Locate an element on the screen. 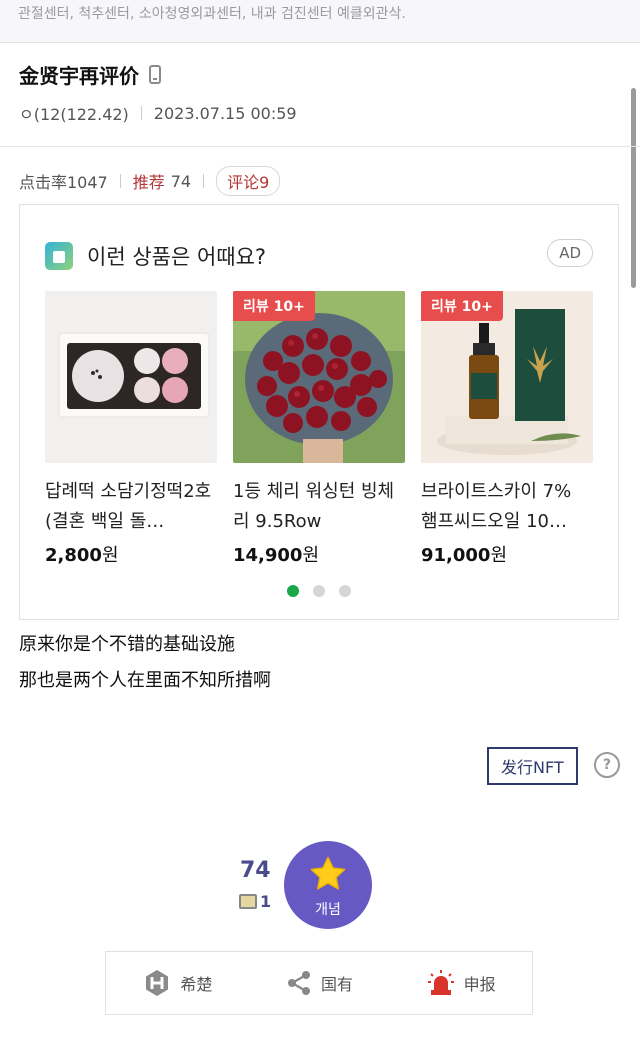 The height and width of the screenshot is (1053, 640). post-body-line: 那也是两个人在里面不知所措啊 is located at coordinates (145, 680).